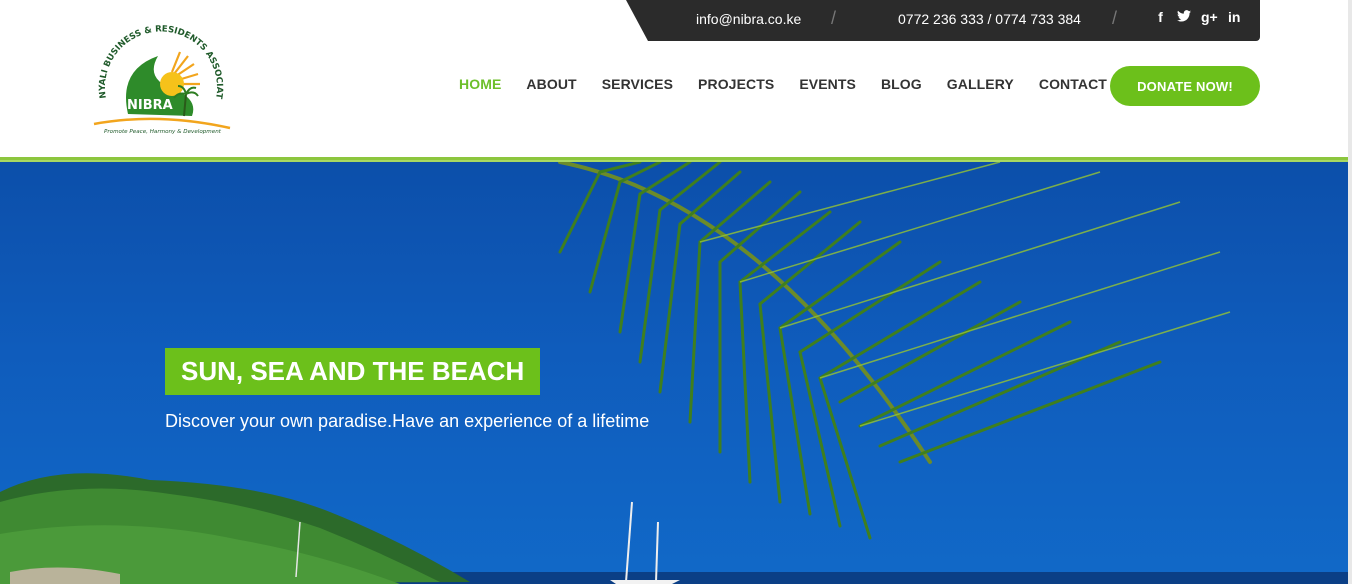 Image resolution: width=1352 pixels, height=584 pixels. I want to click on nav-about: ABOUT, so click(551, 84).